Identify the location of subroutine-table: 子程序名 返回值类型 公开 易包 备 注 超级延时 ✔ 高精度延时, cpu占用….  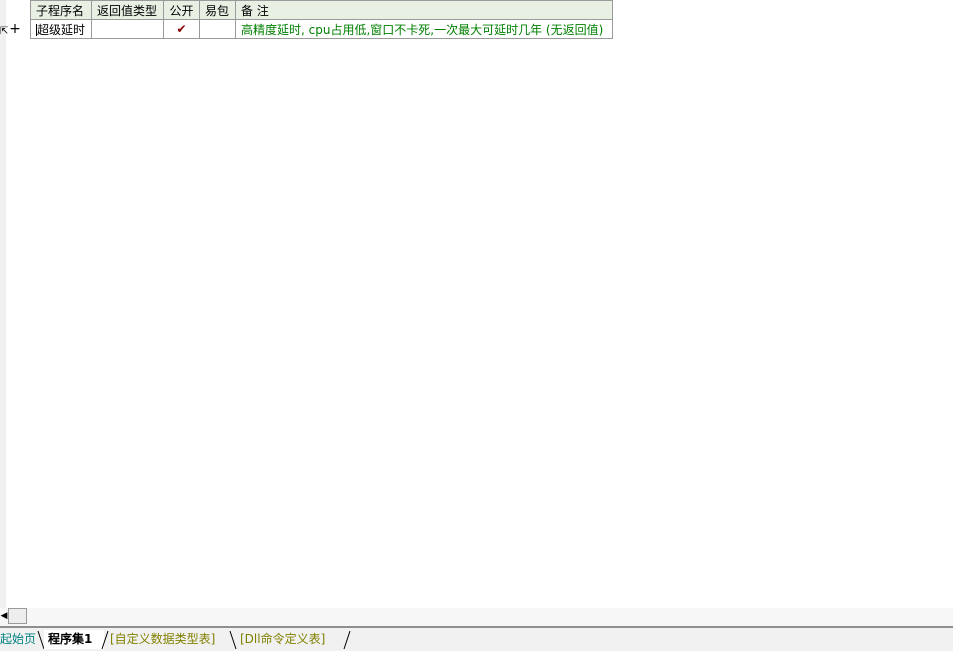
(321, 19).